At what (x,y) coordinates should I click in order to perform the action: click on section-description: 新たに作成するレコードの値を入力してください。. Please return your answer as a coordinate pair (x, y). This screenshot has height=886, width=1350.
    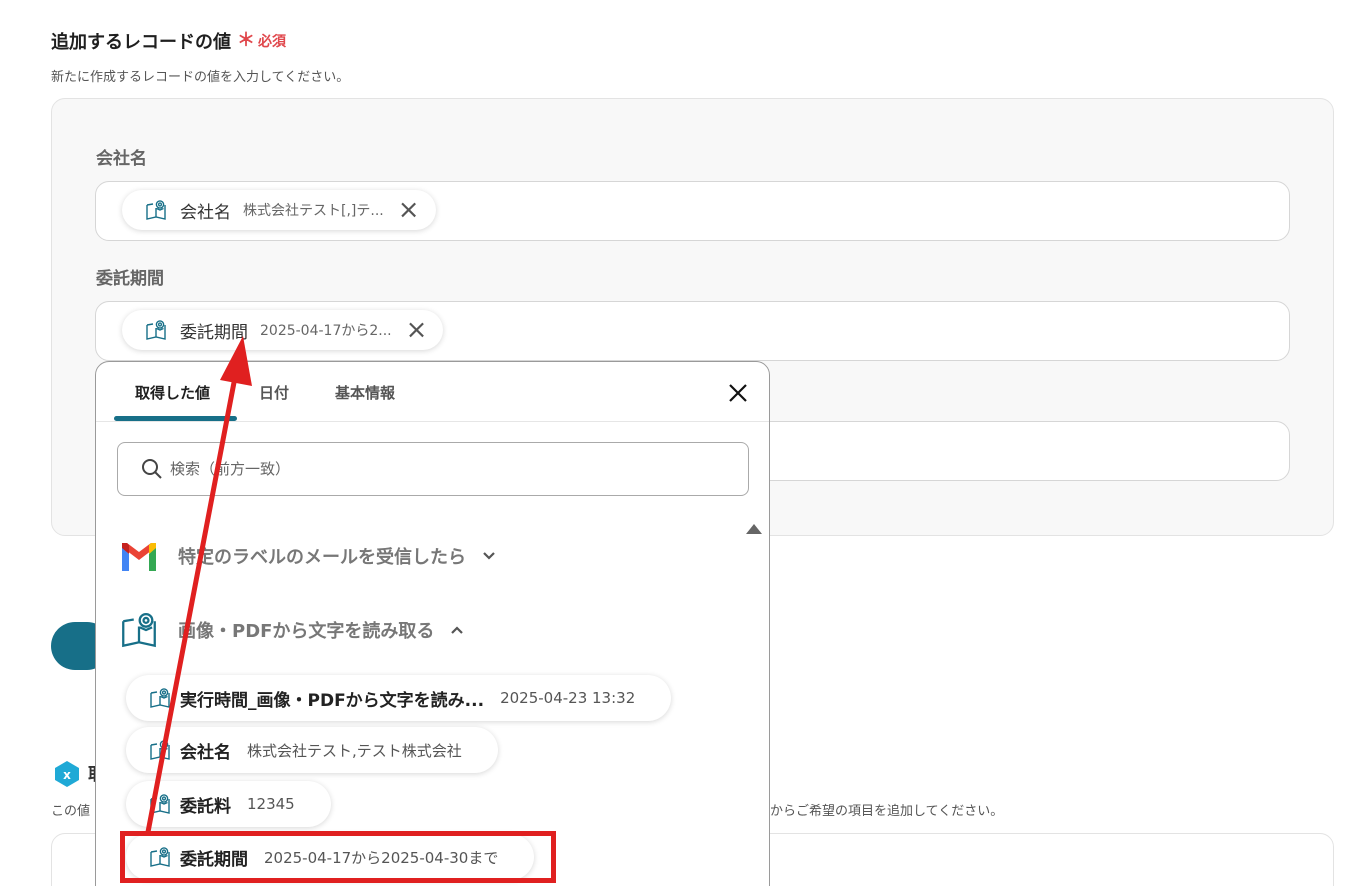
    Looking at the image, I should click on (200, 77).